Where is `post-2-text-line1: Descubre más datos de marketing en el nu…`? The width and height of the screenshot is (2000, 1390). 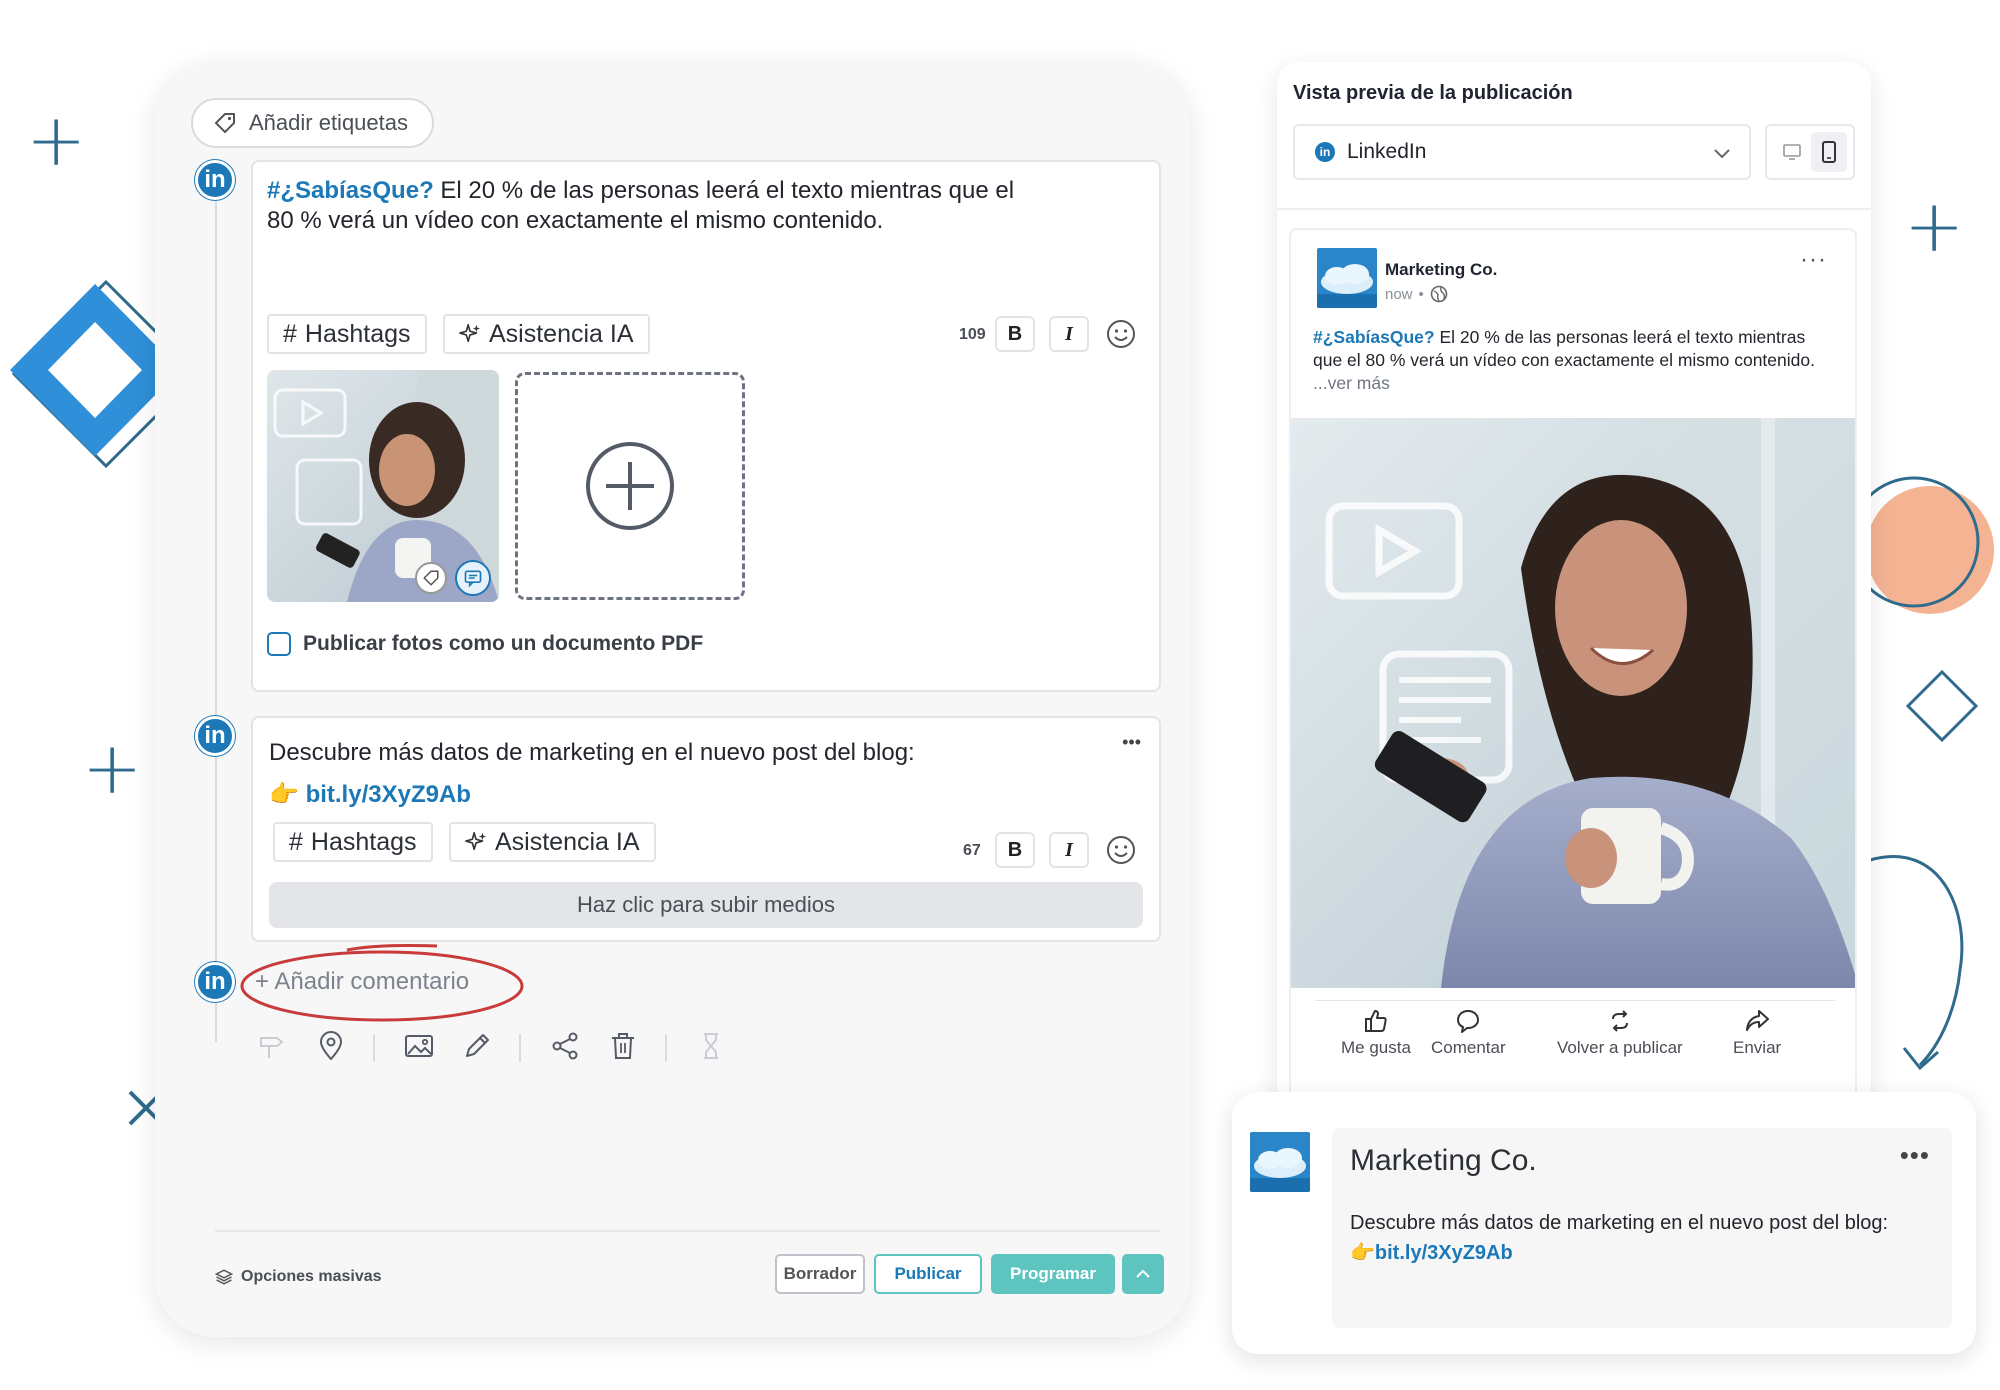
post-2-text-line1: Descubre más datos de marketing en el nu… is located at coordinates (592, 752).